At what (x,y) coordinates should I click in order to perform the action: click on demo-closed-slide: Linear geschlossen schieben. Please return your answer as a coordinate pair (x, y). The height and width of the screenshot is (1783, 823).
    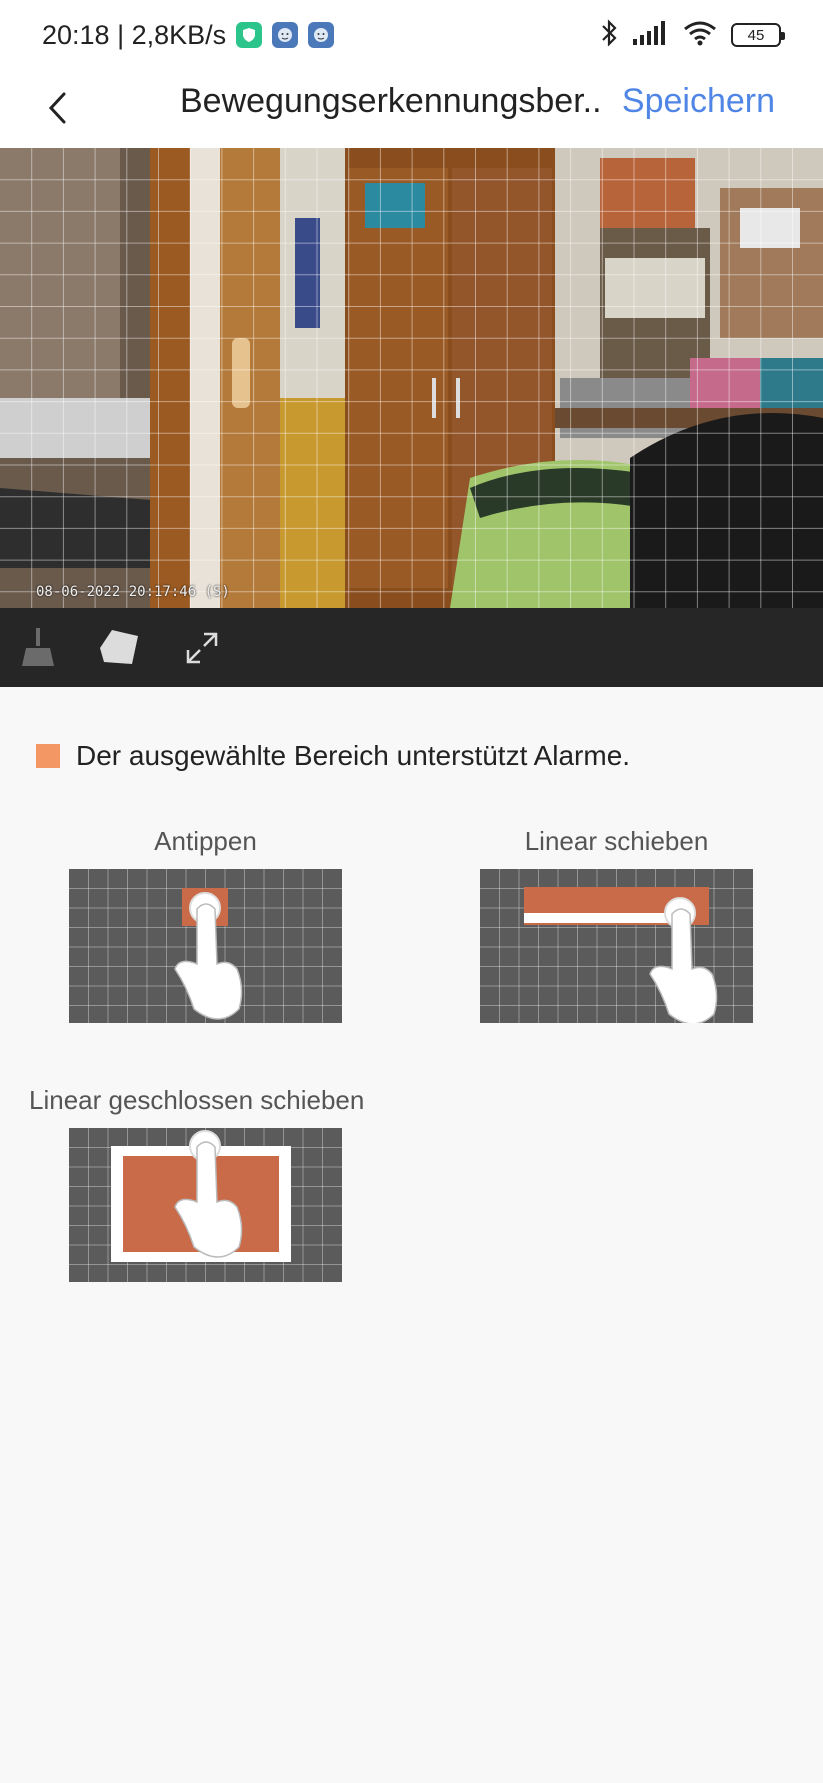
    Looking at the image, I should click on (205, 1185).